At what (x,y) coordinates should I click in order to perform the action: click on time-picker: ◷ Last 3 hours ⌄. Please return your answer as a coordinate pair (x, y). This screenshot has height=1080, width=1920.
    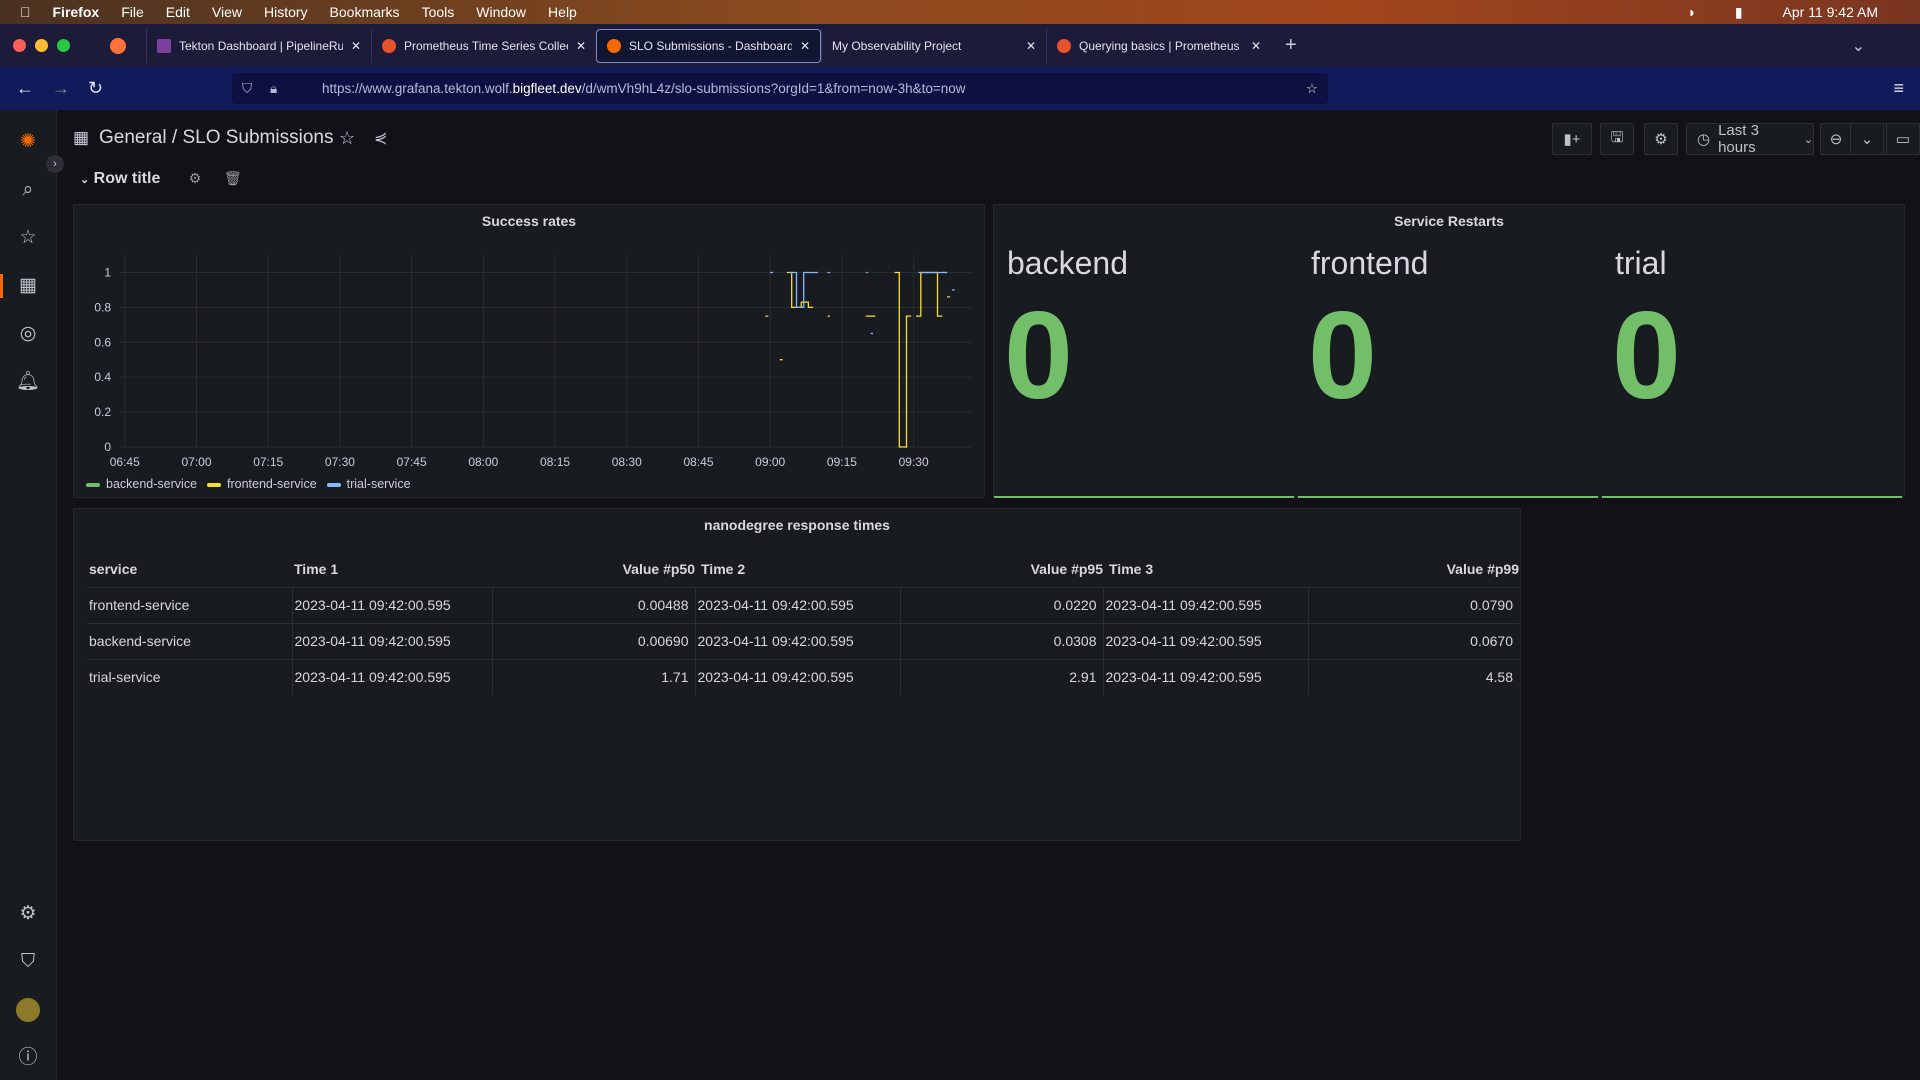
    Looking at the image, I should click on (1750, 139).